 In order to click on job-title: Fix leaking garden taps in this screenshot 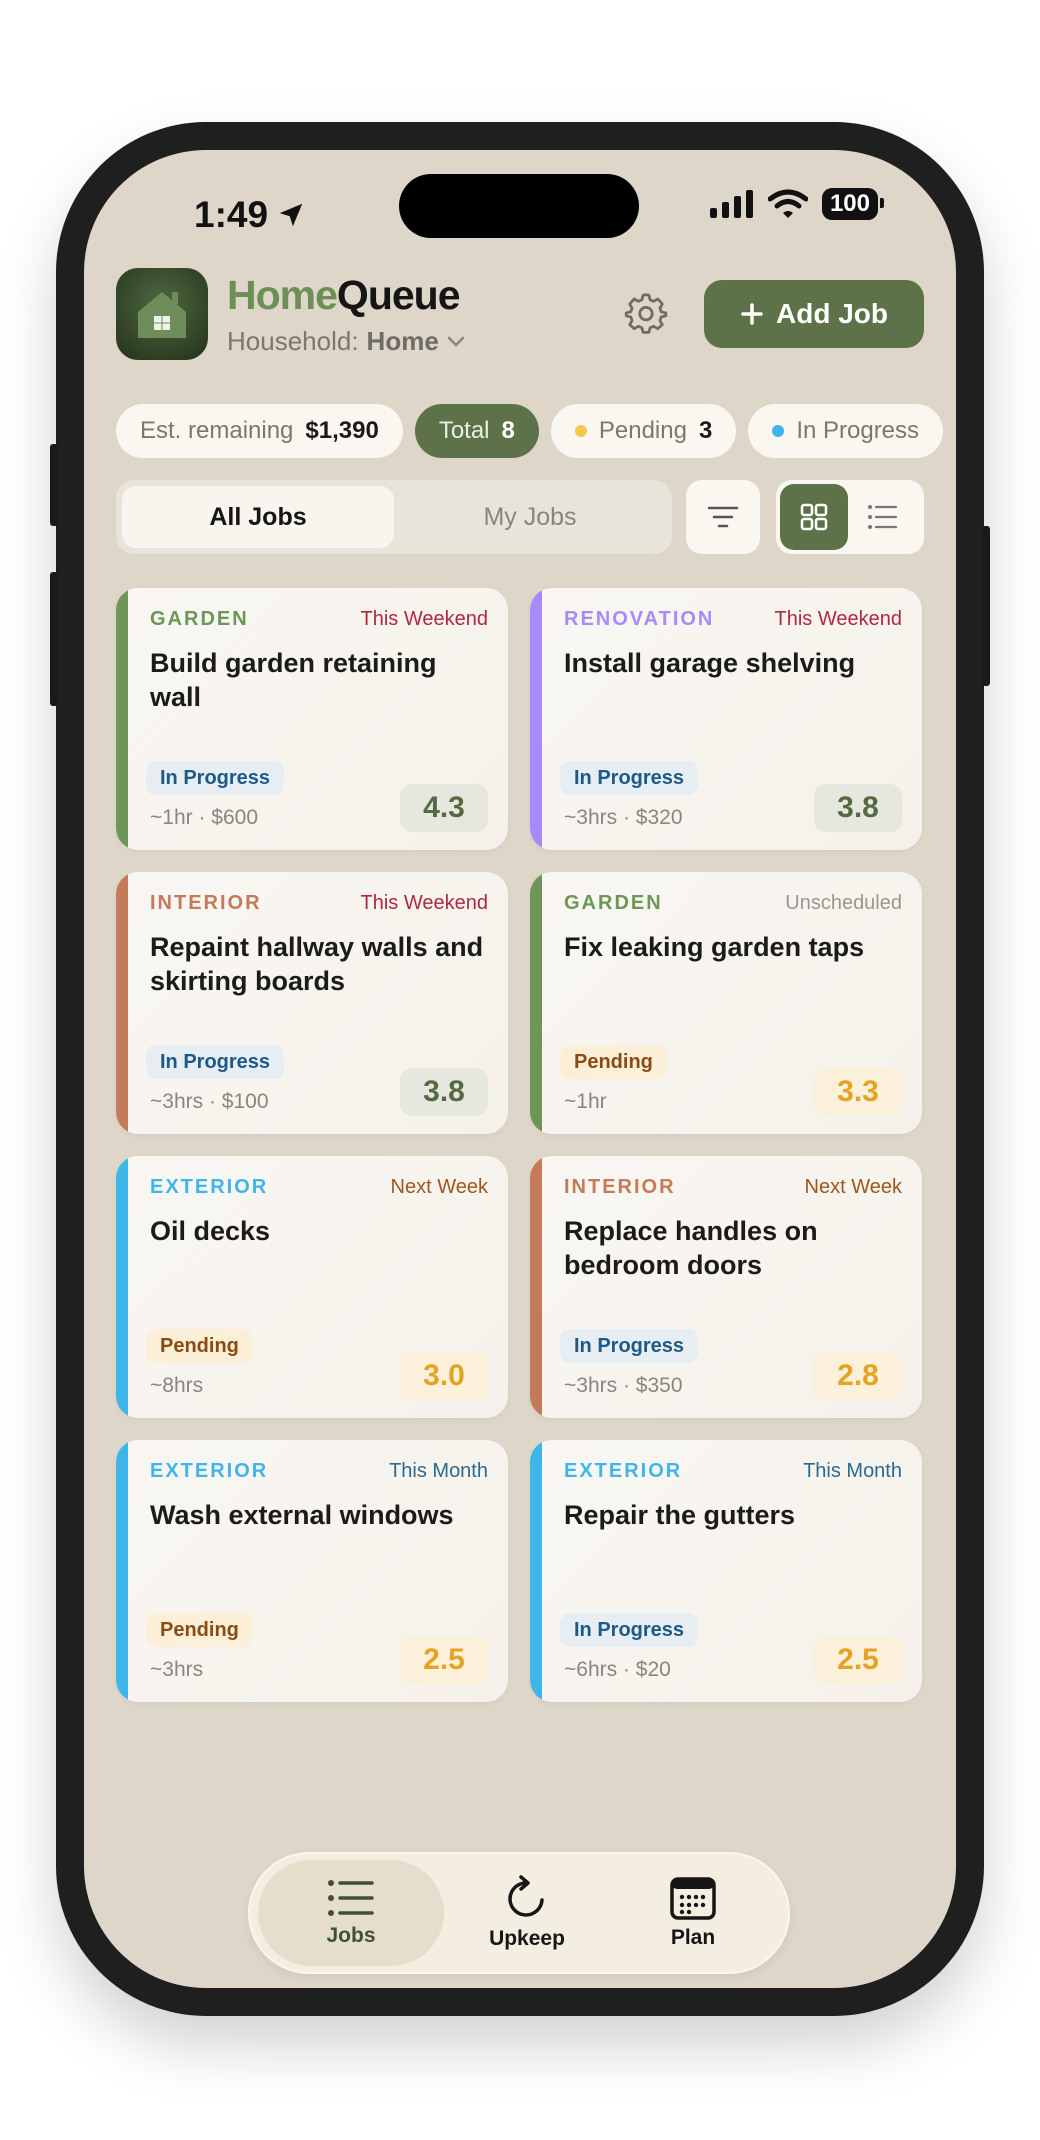, I will do `click(714, 947)`.